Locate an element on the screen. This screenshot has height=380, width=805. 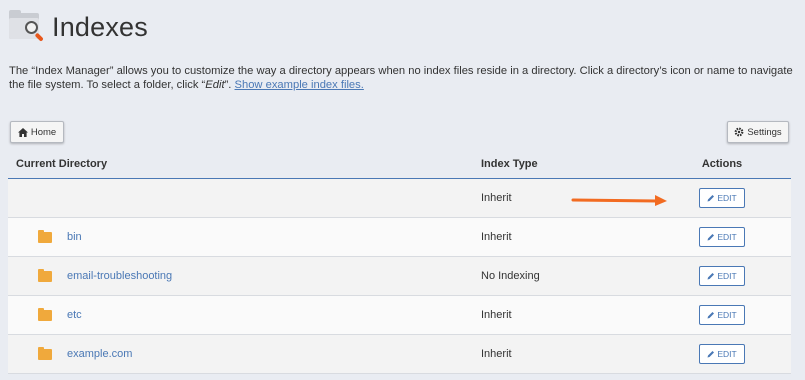
directory-link: etc is located at coordinates (74, 315).